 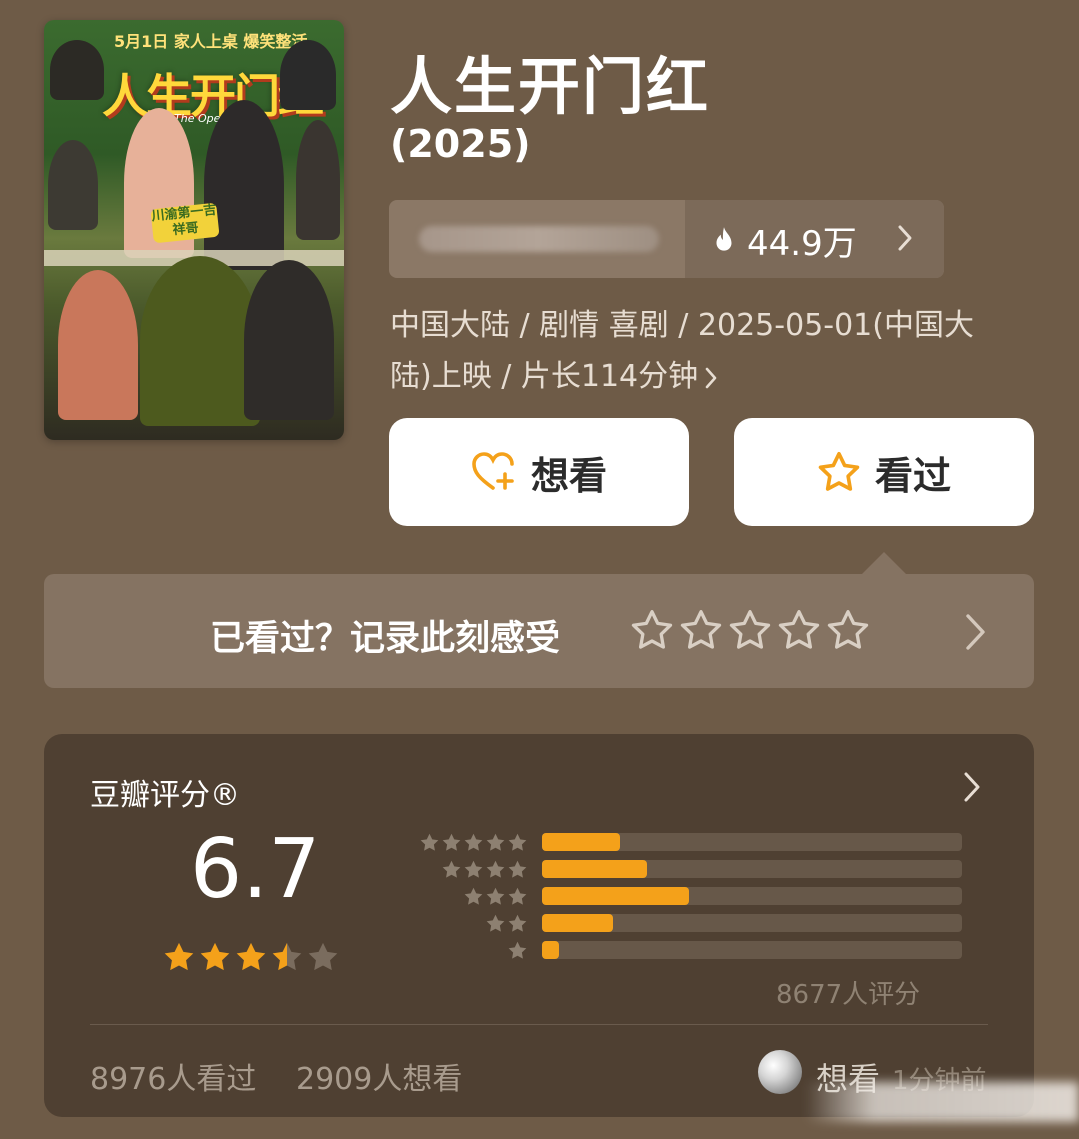 I want to click on divider, so click(x=539, y=1024).